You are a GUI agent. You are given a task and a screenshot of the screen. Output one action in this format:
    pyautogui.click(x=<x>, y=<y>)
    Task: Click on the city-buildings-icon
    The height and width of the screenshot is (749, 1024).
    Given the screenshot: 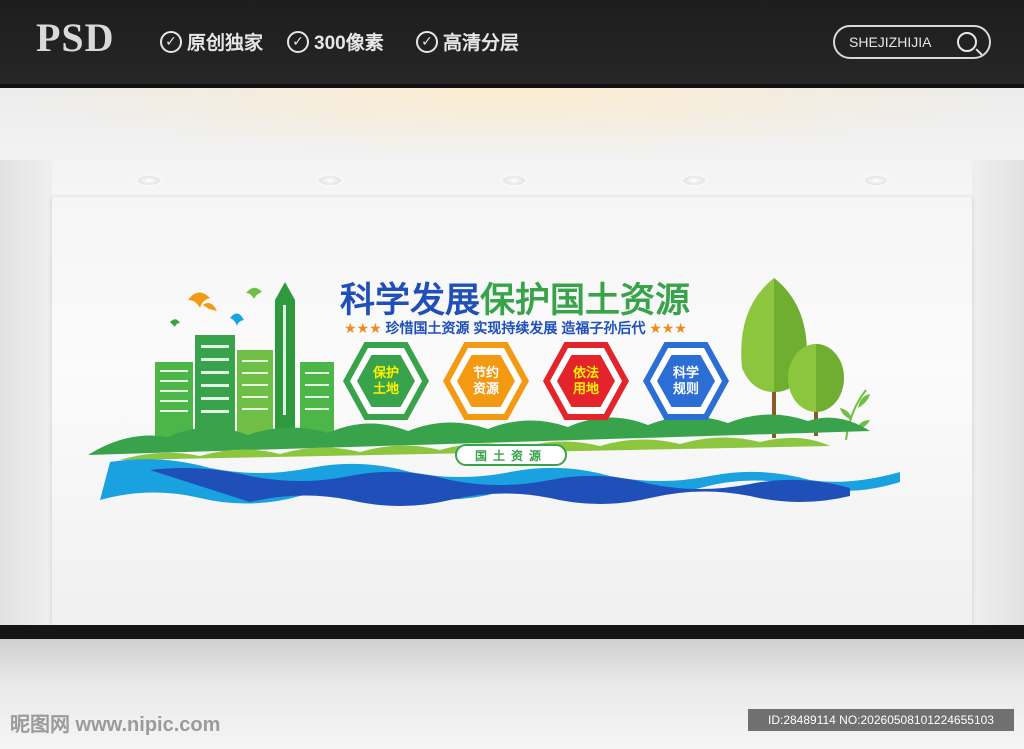 What is the action you would take?
    pyautogui.click(x=244, y=361)
    